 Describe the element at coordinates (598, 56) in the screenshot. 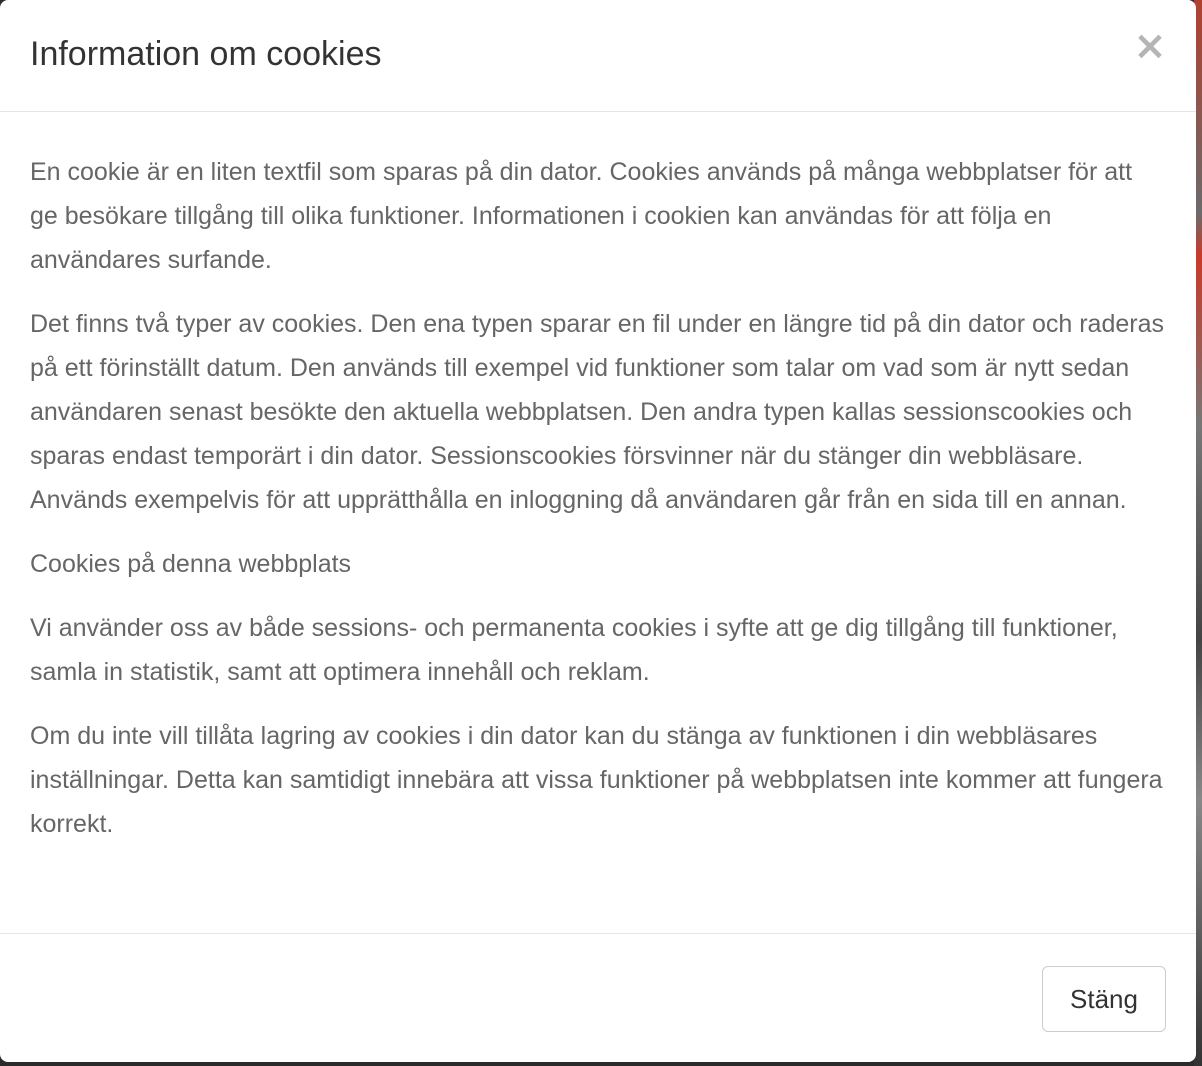

I see `modal-header: Information om cookies ×` at that location.